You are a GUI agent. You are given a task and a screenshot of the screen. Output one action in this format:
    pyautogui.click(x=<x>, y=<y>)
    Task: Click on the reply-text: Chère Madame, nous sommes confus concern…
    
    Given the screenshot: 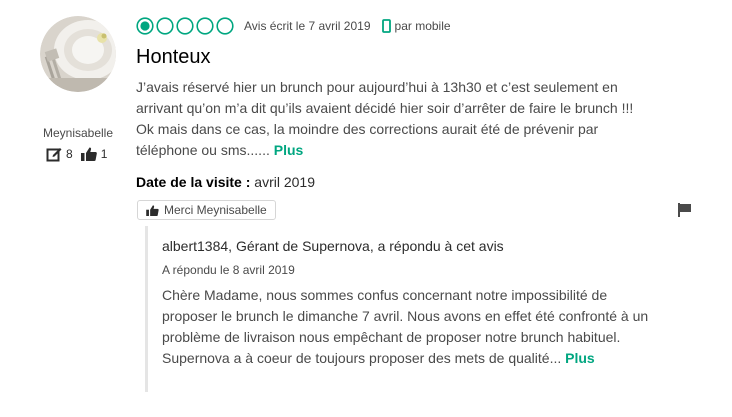 What is the action you would take?
    pyautogui.click(x=409, y=327)
    